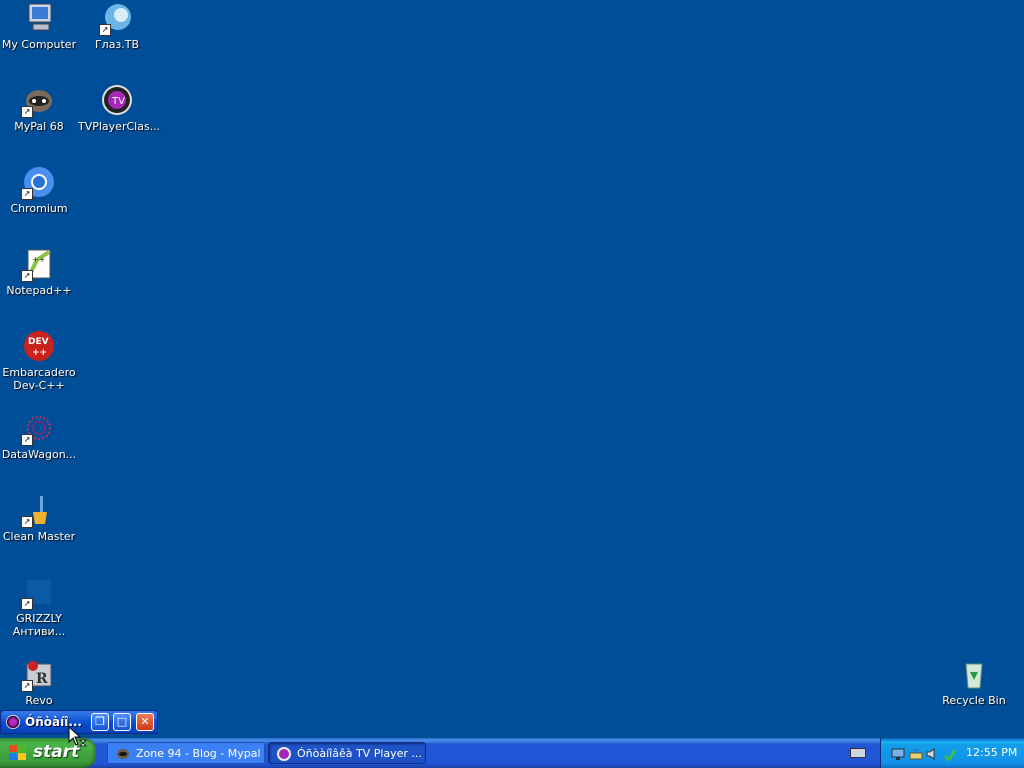 The width and height of the screenshot is (1024, 768). Describe the element at coordinates (974, 700) in the screenshot. I see `icon-label: Recycle Bin` at that location.